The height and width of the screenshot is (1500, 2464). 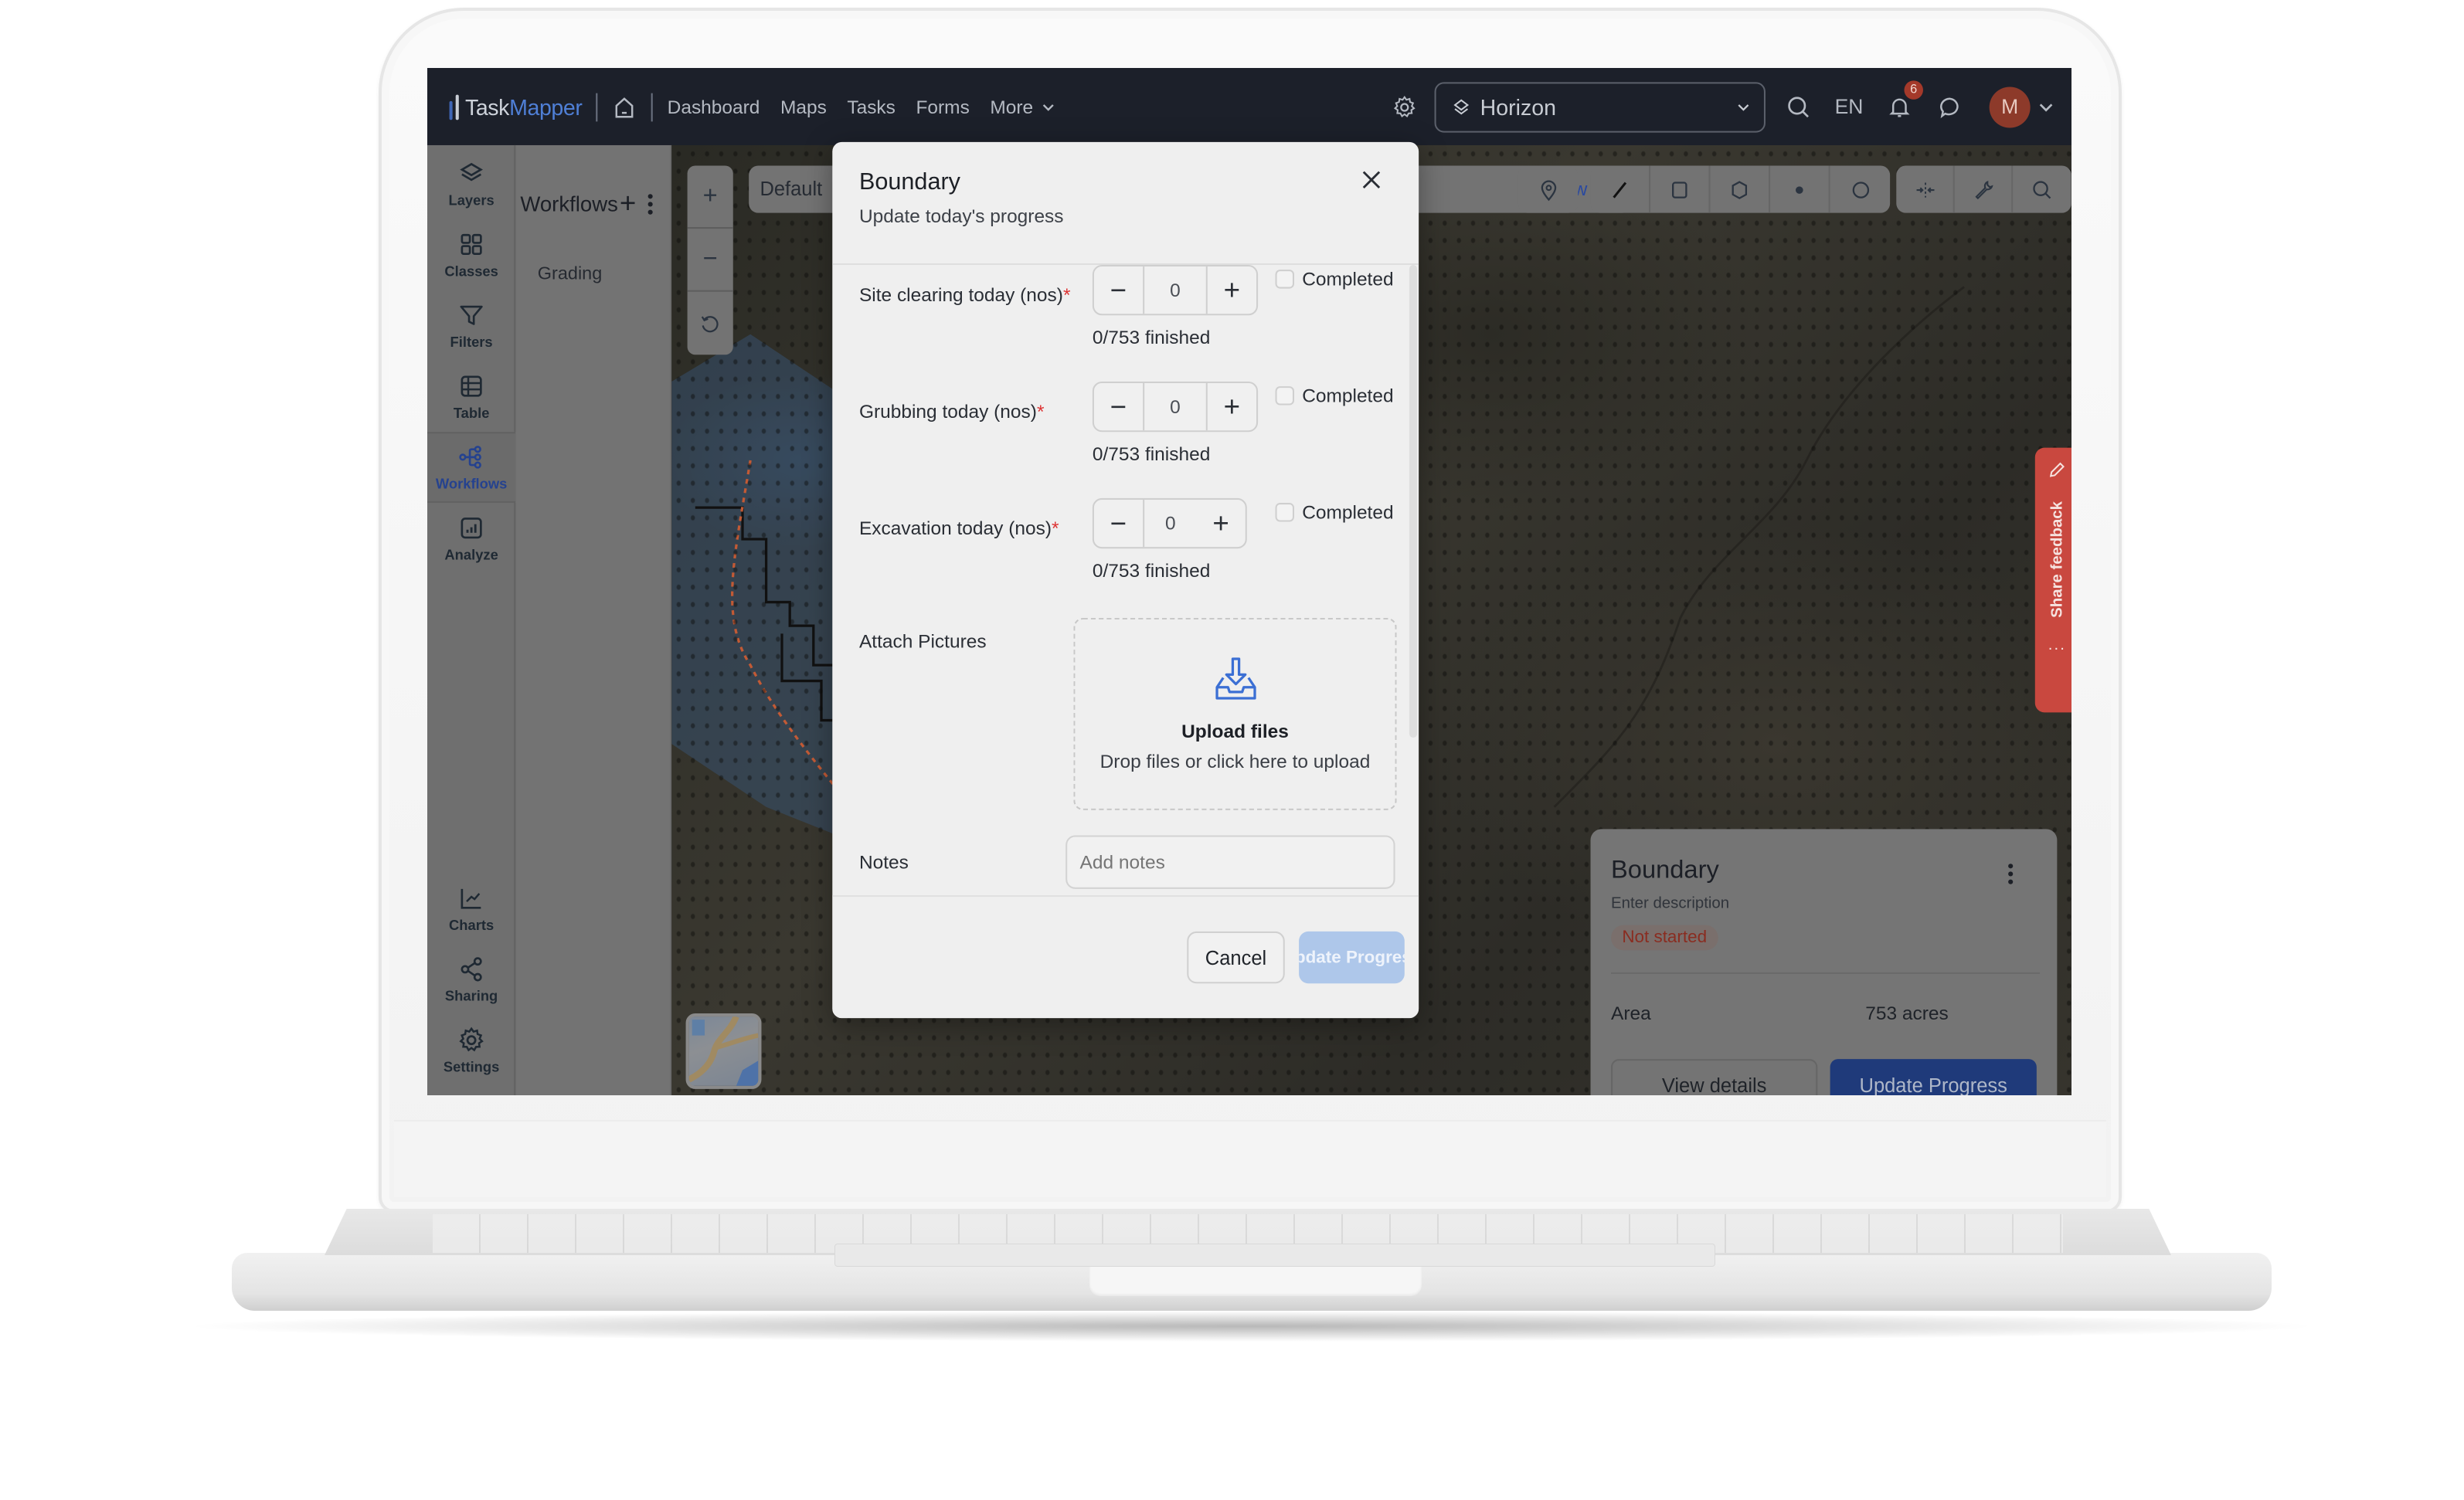 What do you see at coordinates (1404, 107) in the screenshot?
I see `gear-icon` at bounding box center [1404, 107].